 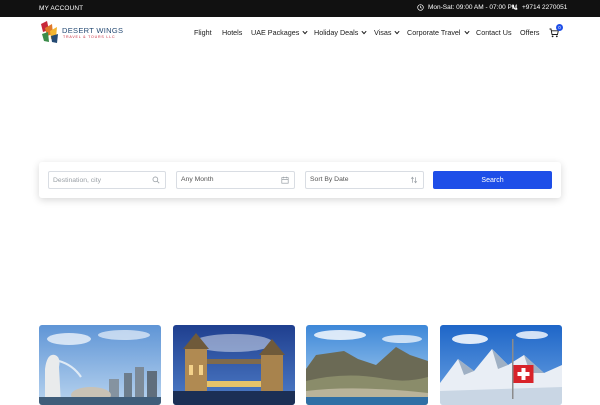 I want to click on business-hours-text: Mon-Sat: 09:00 AM - 07:00 PM, so click(x=473, y=7).